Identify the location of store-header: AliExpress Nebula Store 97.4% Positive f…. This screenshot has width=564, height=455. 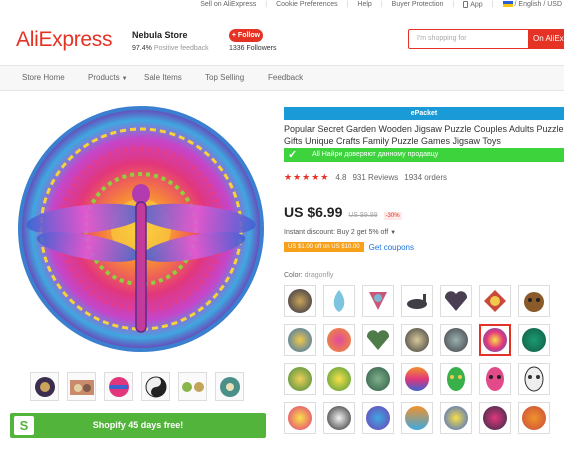
(282, 39).